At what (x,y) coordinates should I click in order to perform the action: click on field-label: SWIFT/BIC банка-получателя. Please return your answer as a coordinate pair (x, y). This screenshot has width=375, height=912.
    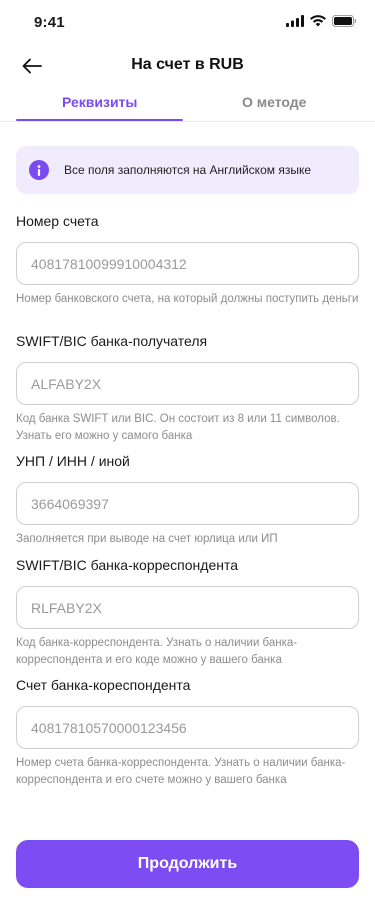
    Looking at the image, I should click on (112, 341).